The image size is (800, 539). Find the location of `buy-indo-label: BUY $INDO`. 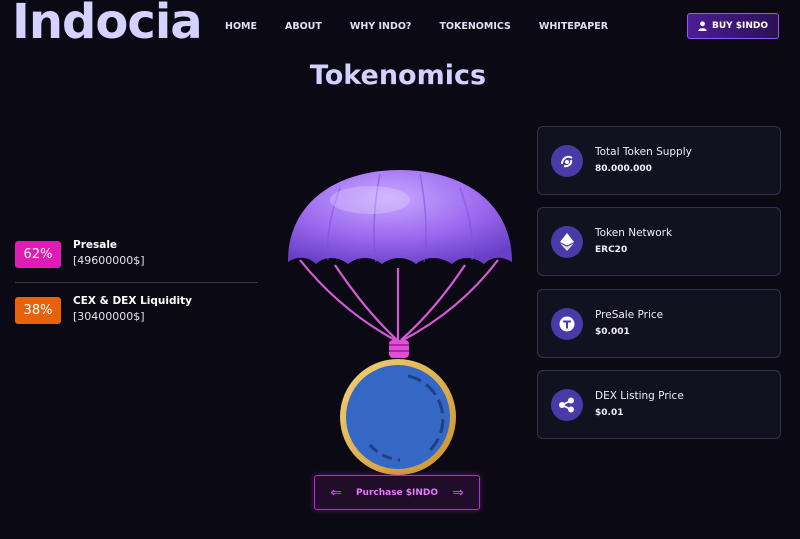

buy-indo-label: BUY $INDO is located at coordinates (740, 26).